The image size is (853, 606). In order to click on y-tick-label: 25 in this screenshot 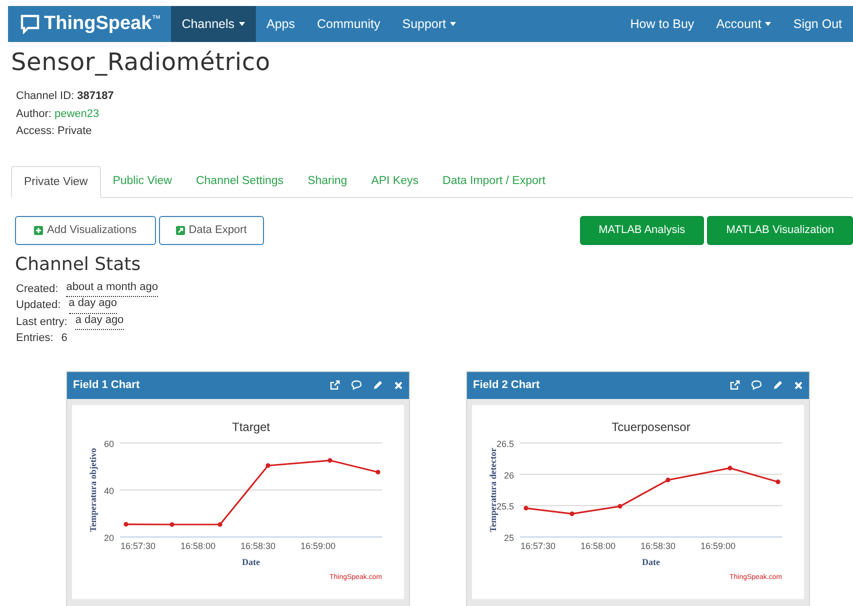, I will do `click(509, 537)`.